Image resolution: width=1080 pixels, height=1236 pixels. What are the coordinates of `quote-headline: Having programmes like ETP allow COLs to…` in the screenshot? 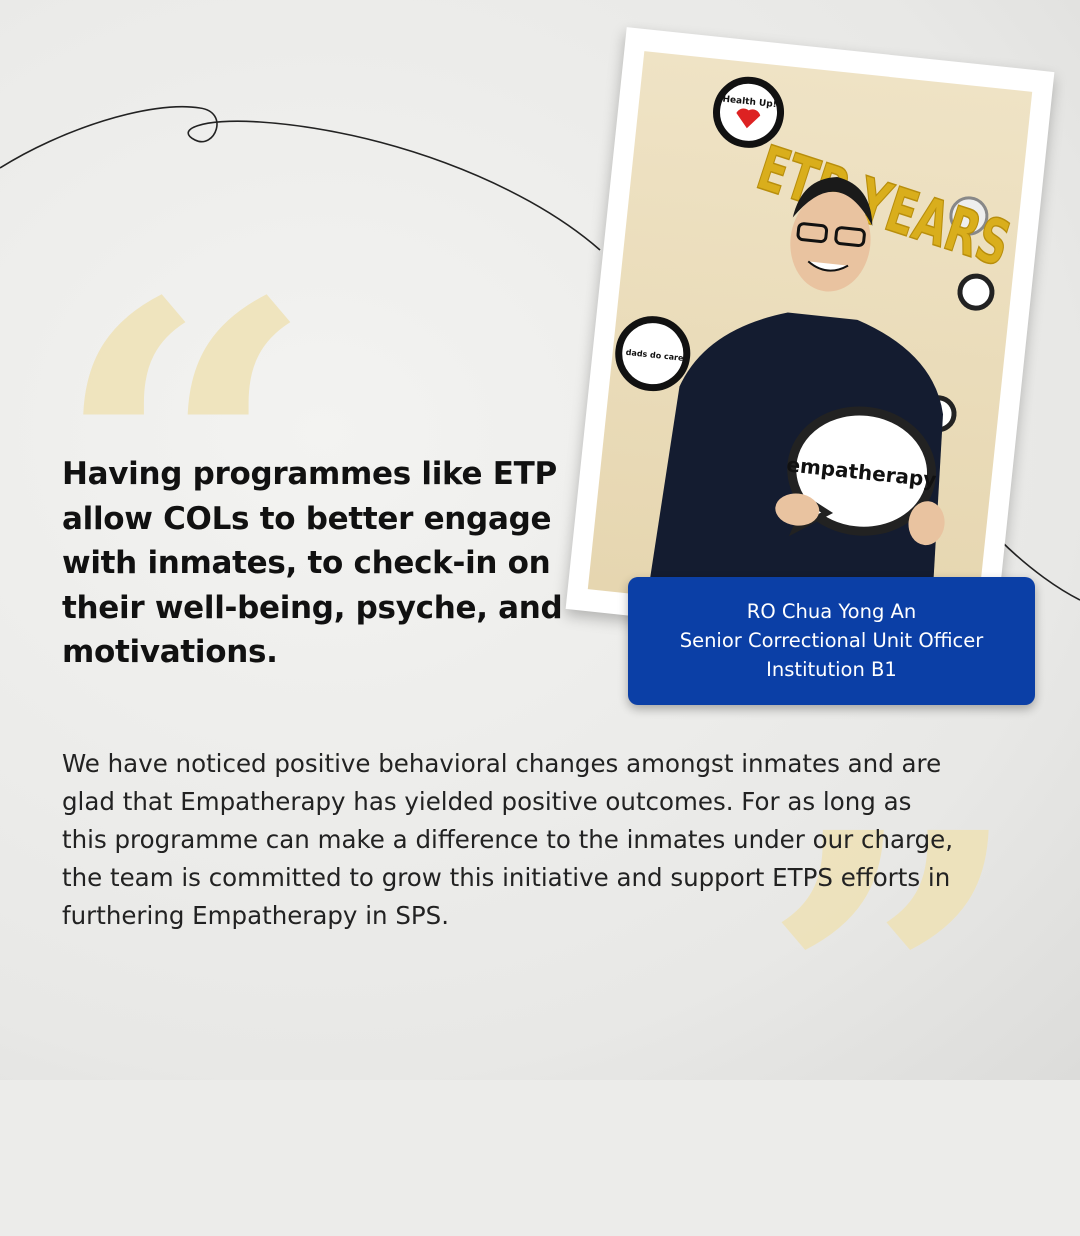 It's located at (312, 563).